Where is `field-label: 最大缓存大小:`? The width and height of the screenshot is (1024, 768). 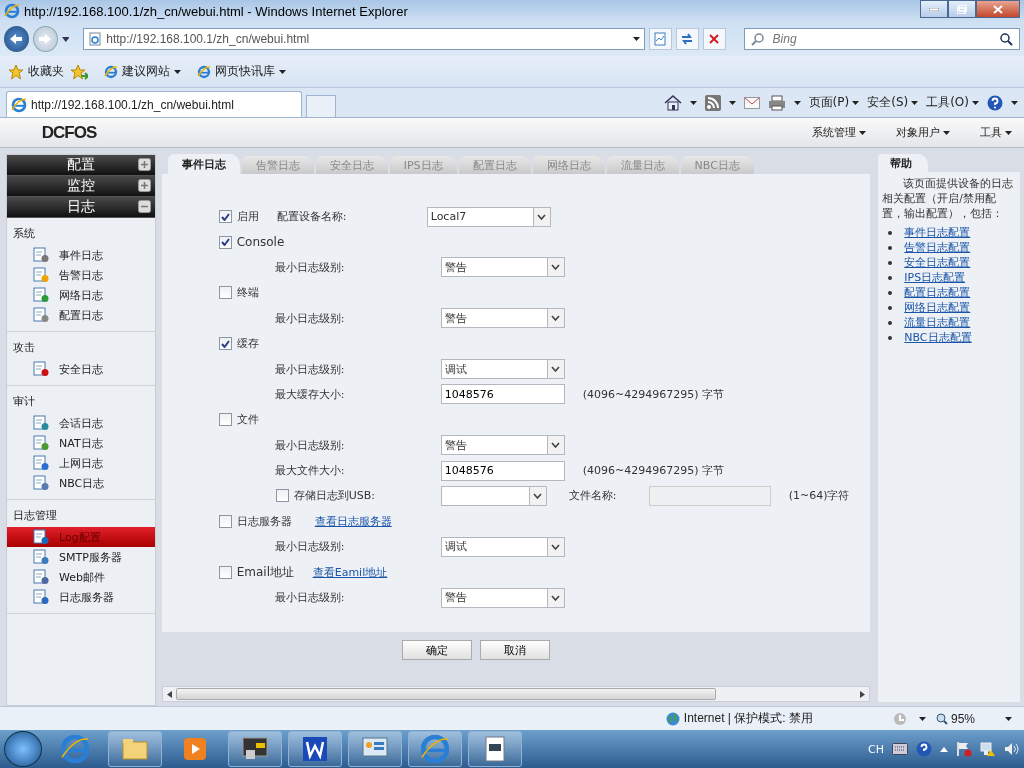 field-label: 最大缓存大小: is located at coordinates (310, 394).